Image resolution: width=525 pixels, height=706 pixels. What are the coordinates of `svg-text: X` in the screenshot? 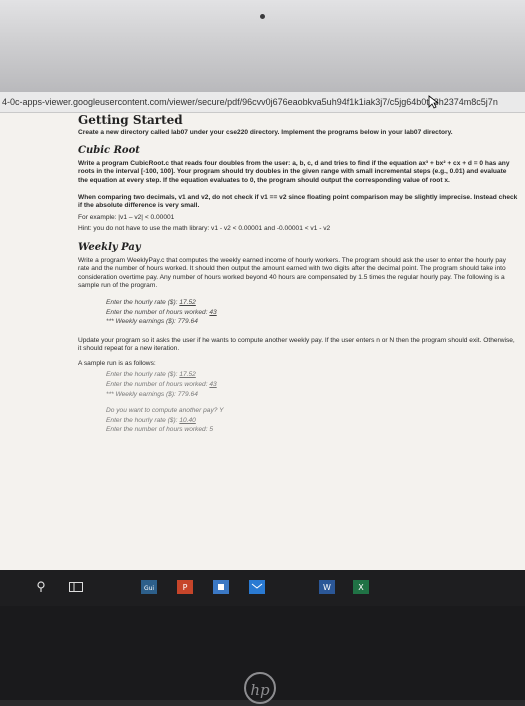 It's located at (361, 587).